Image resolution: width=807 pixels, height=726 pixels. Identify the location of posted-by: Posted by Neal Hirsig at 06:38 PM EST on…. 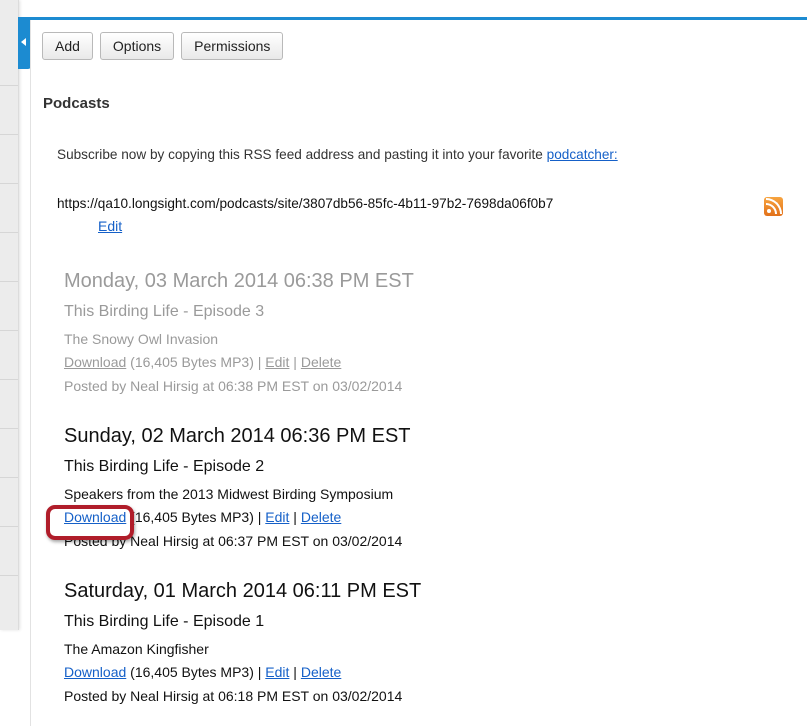
(233, 386).